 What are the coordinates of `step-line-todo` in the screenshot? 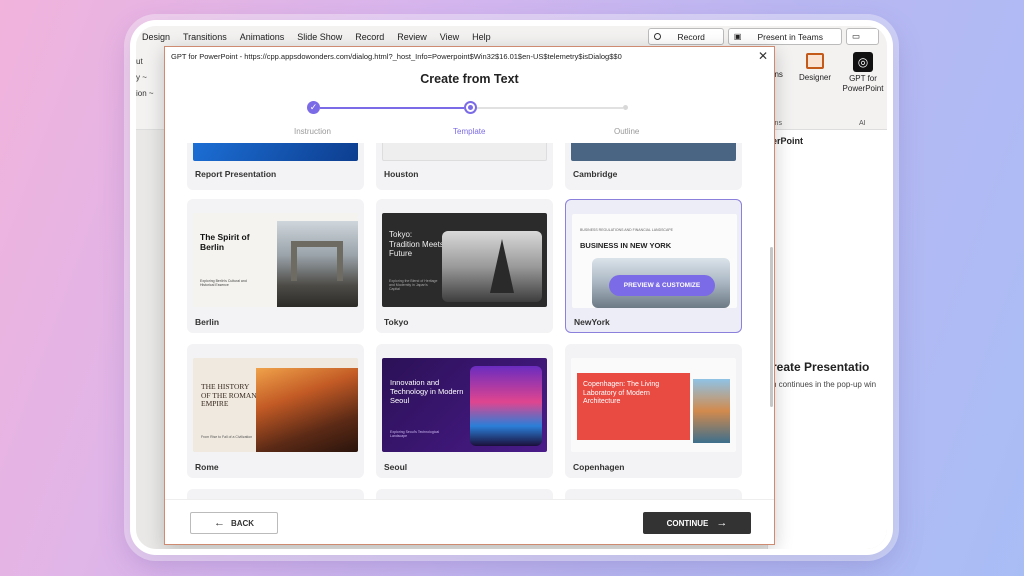 It's located at (550, 108).